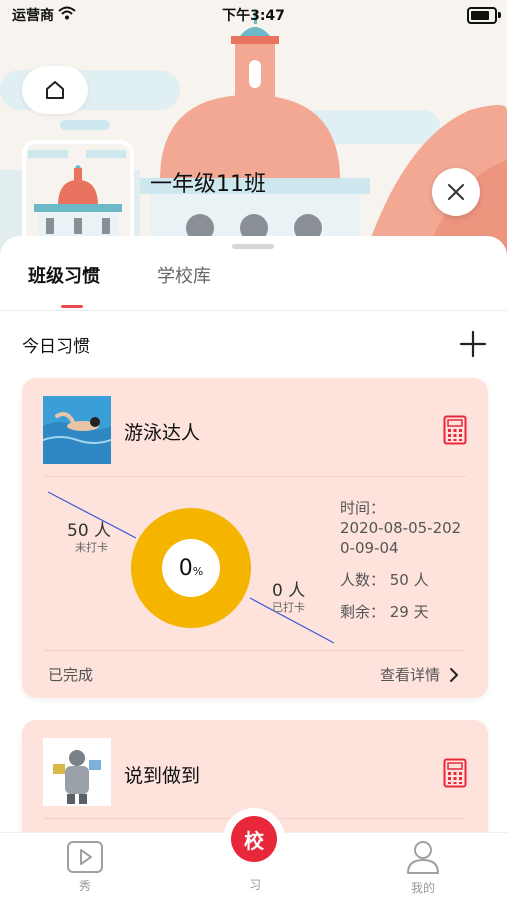 Image resolution: width=507 pixels, height=901 pixels. I want to click on nav-habit-badge: 校, so click(254, 839).